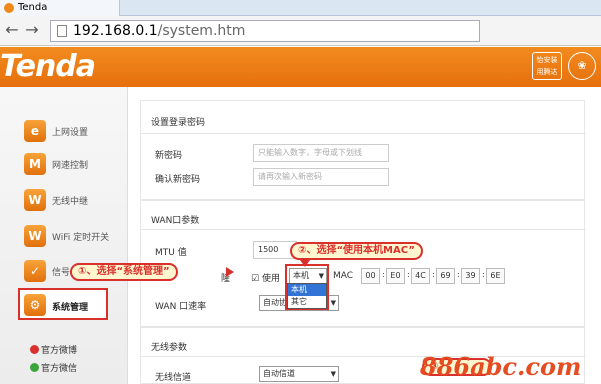 The image size is (601, 384). Describe the element at coordinates (501, 366) in the screenshot. I see `watermark: 886abc.com` at that location.